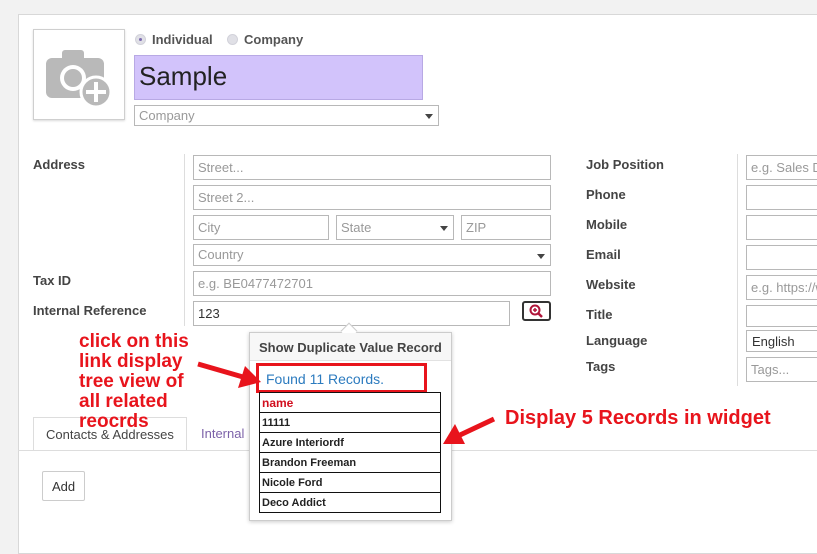  Describe the element at coordinates (469, 430) in the screenshot. I see `arrow-left-icon` at that location.